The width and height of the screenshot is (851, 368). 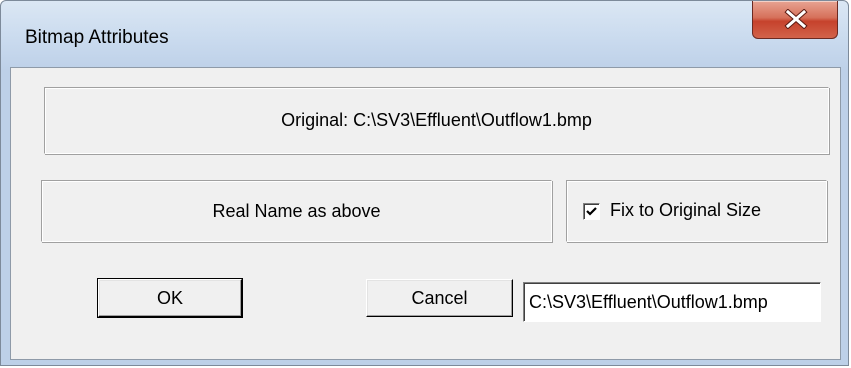 I want to click on fix-size-panel: Fix to Original Size, so click(x=696, y=211).